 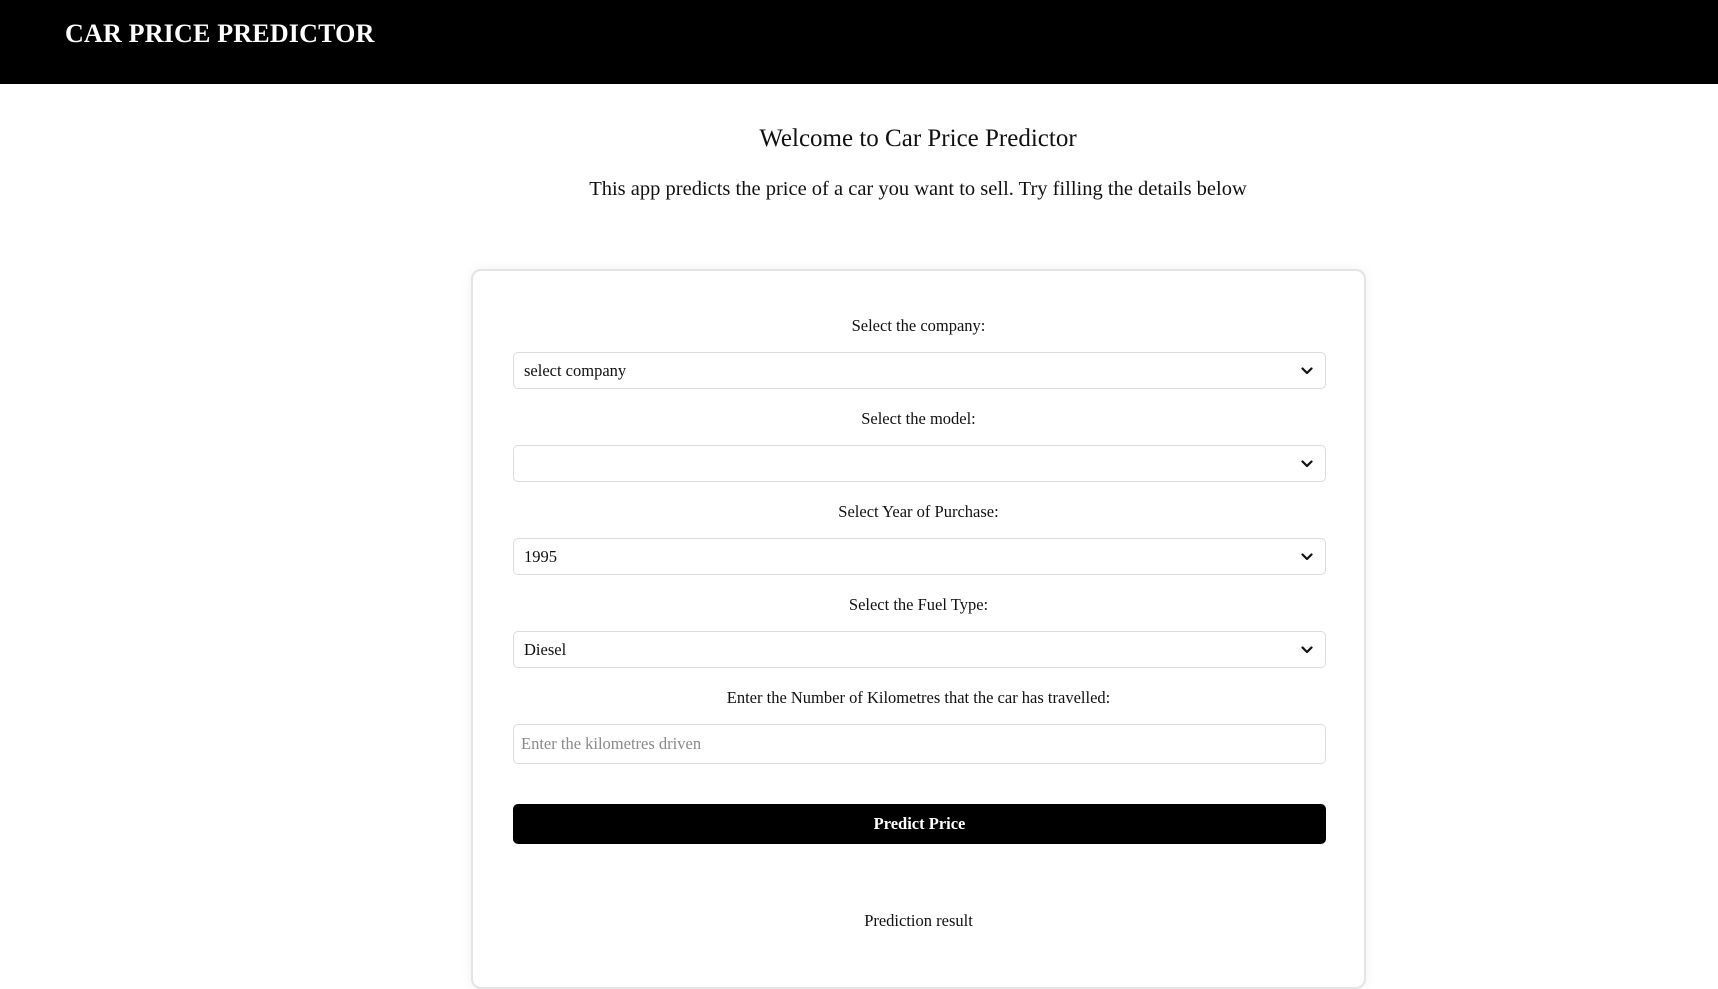 What do you see at coordinates (918, 418) in the screenshot?
I see `model-label: Select the model:` at bounding box center [918, 418].